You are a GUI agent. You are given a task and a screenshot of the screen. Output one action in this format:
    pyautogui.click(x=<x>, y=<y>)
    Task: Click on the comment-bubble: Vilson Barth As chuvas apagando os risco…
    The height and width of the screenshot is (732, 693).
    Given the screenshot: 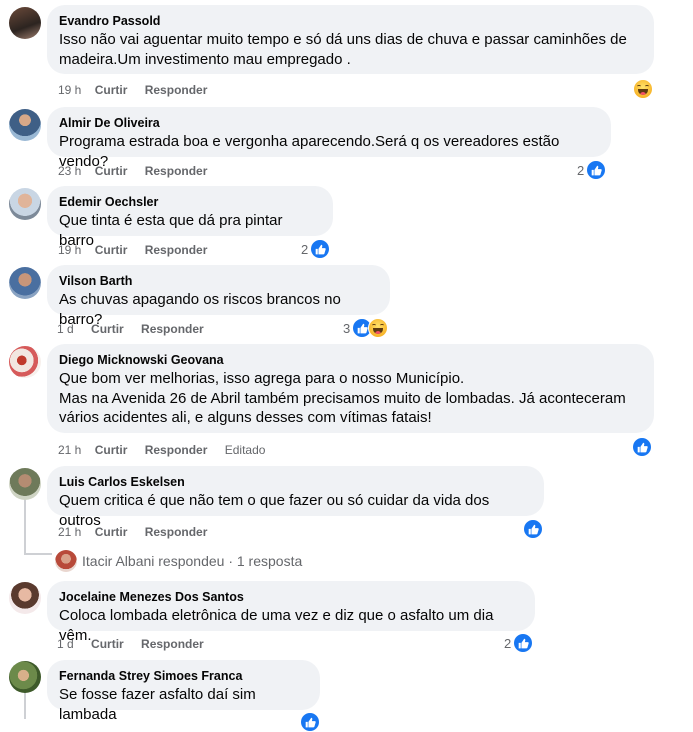 What is the action you would take?
    pyautogui.click(x=218, y=296)
    